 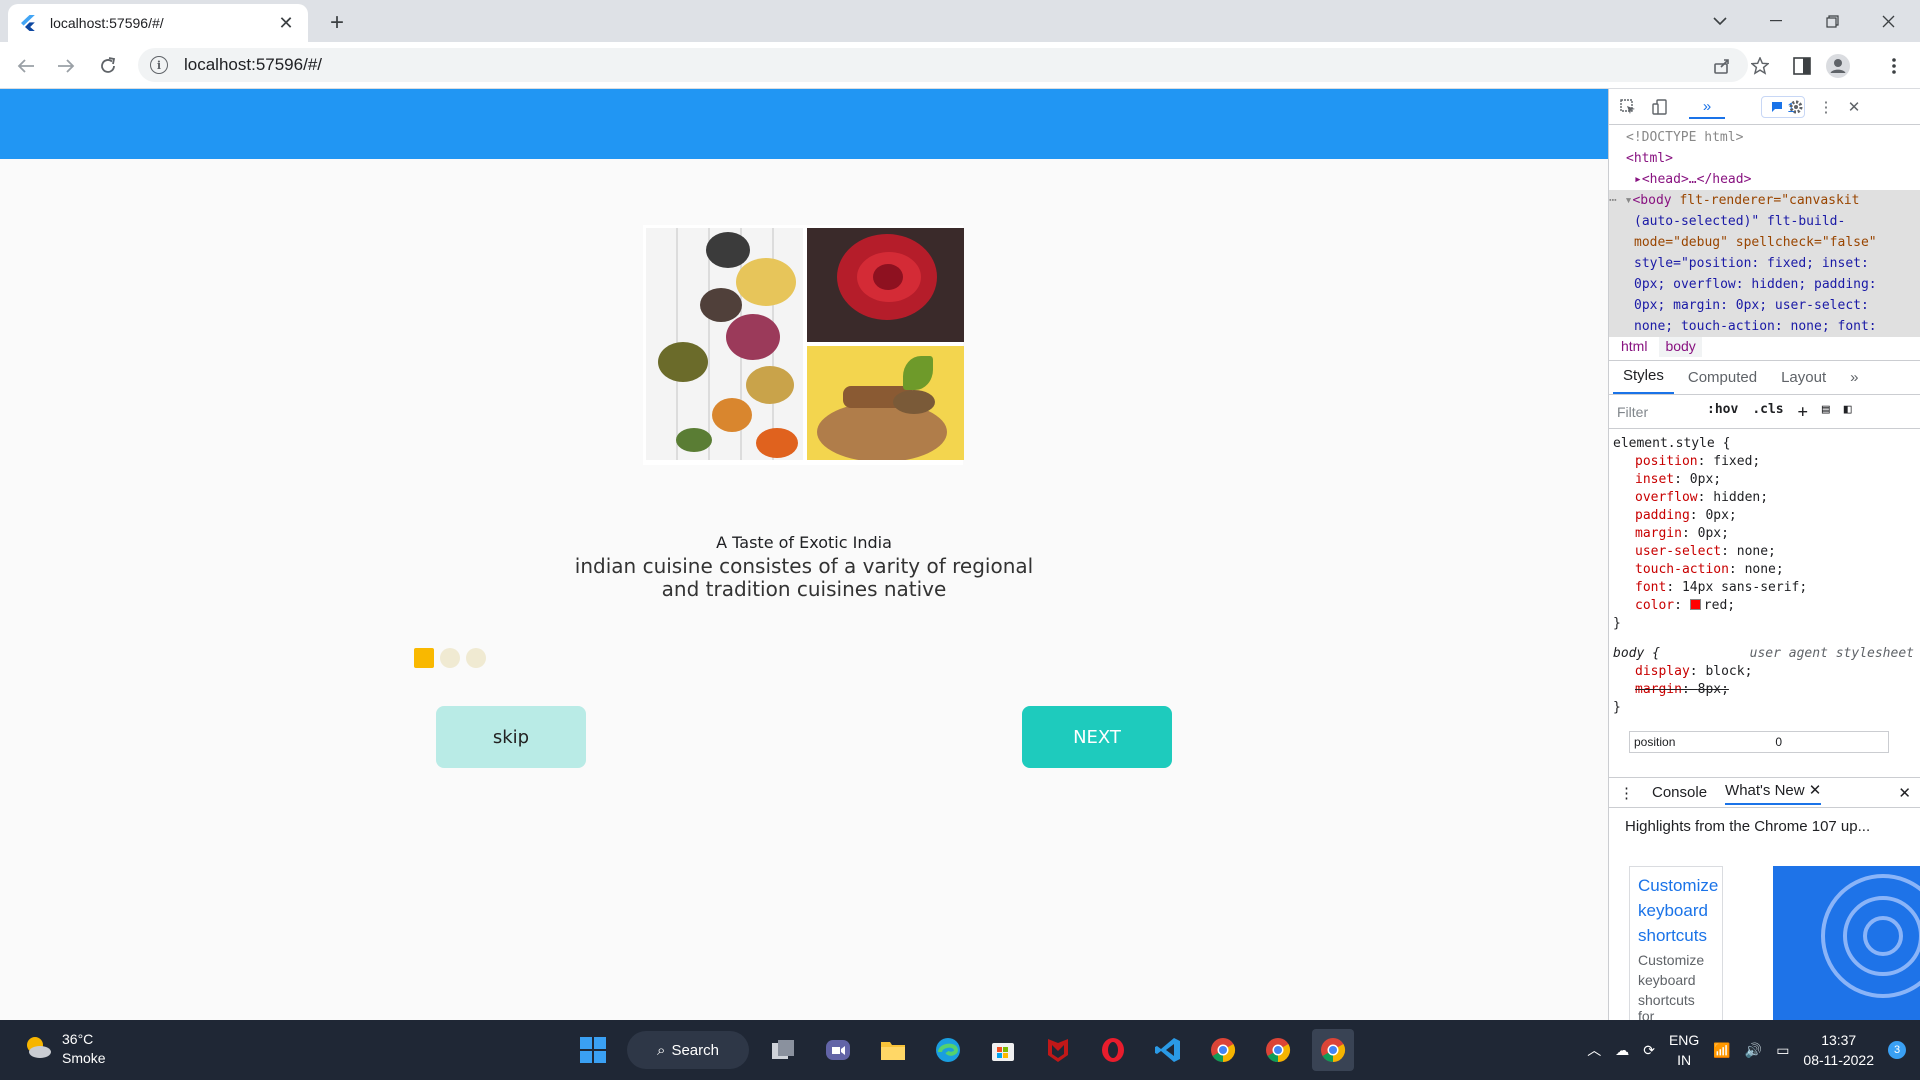 I want to click on page-indicator, so click(x=450, y=658).